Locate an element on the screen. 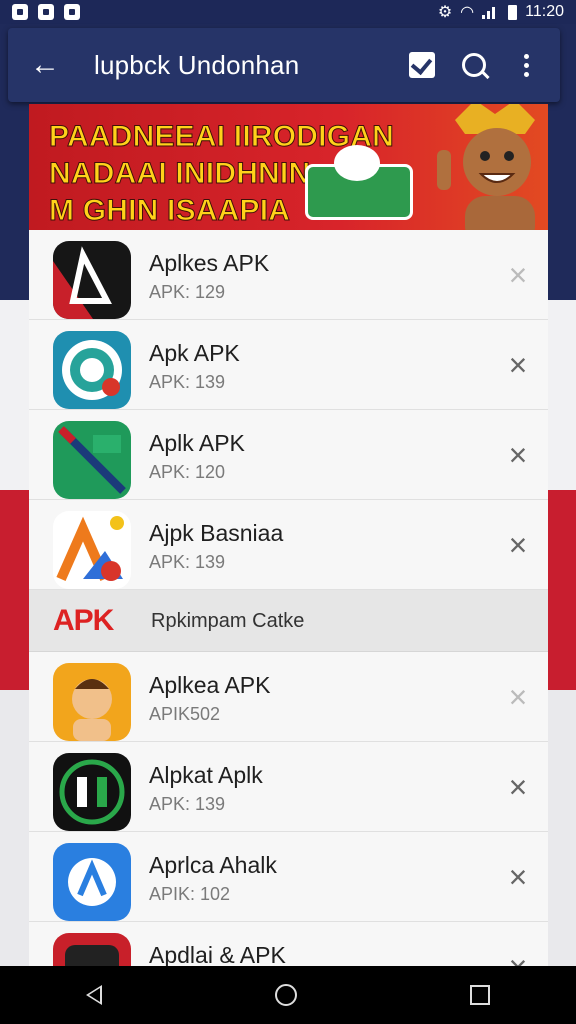 The width and height of the screenshot is (576, 1024). app-name: Aprlca Ahalk is located at coordinates (213, 865).